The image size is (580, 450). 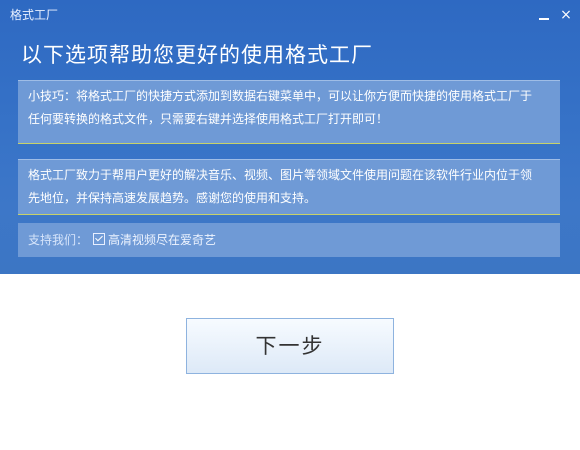 What do you see at coordinates (197, 55) in the screenshot?
I see `page-title: 以下选项帮助您更好的使用格式工厂` at bounding box center [197, 55].